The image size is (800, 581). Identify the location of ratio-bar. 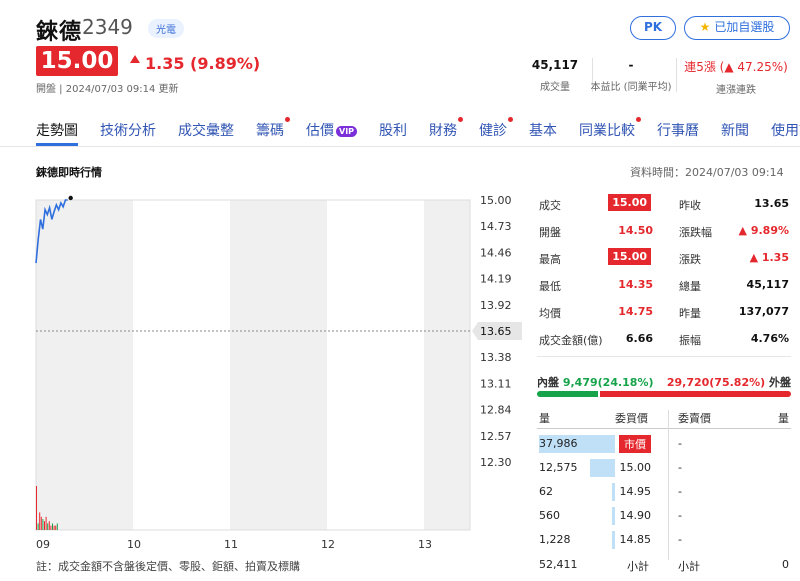
(664, 394).